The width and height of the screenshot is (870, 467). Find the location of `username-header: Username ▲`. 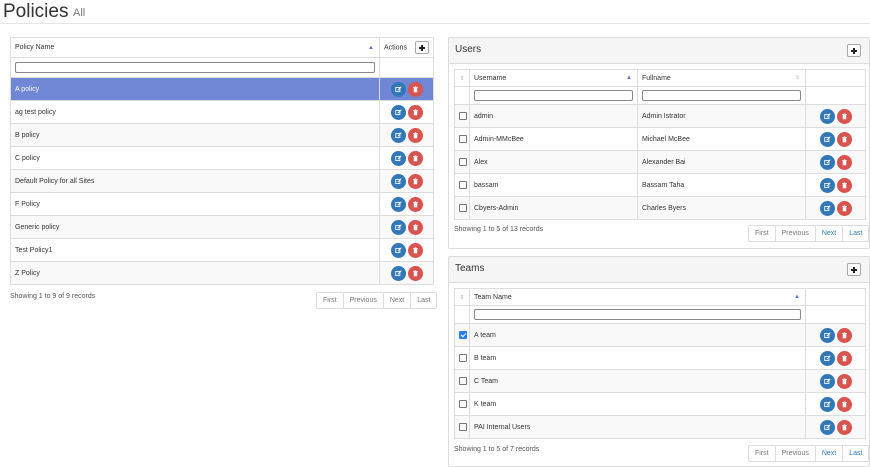

username-header: Username ▲ is located at coordinates (553, 78).